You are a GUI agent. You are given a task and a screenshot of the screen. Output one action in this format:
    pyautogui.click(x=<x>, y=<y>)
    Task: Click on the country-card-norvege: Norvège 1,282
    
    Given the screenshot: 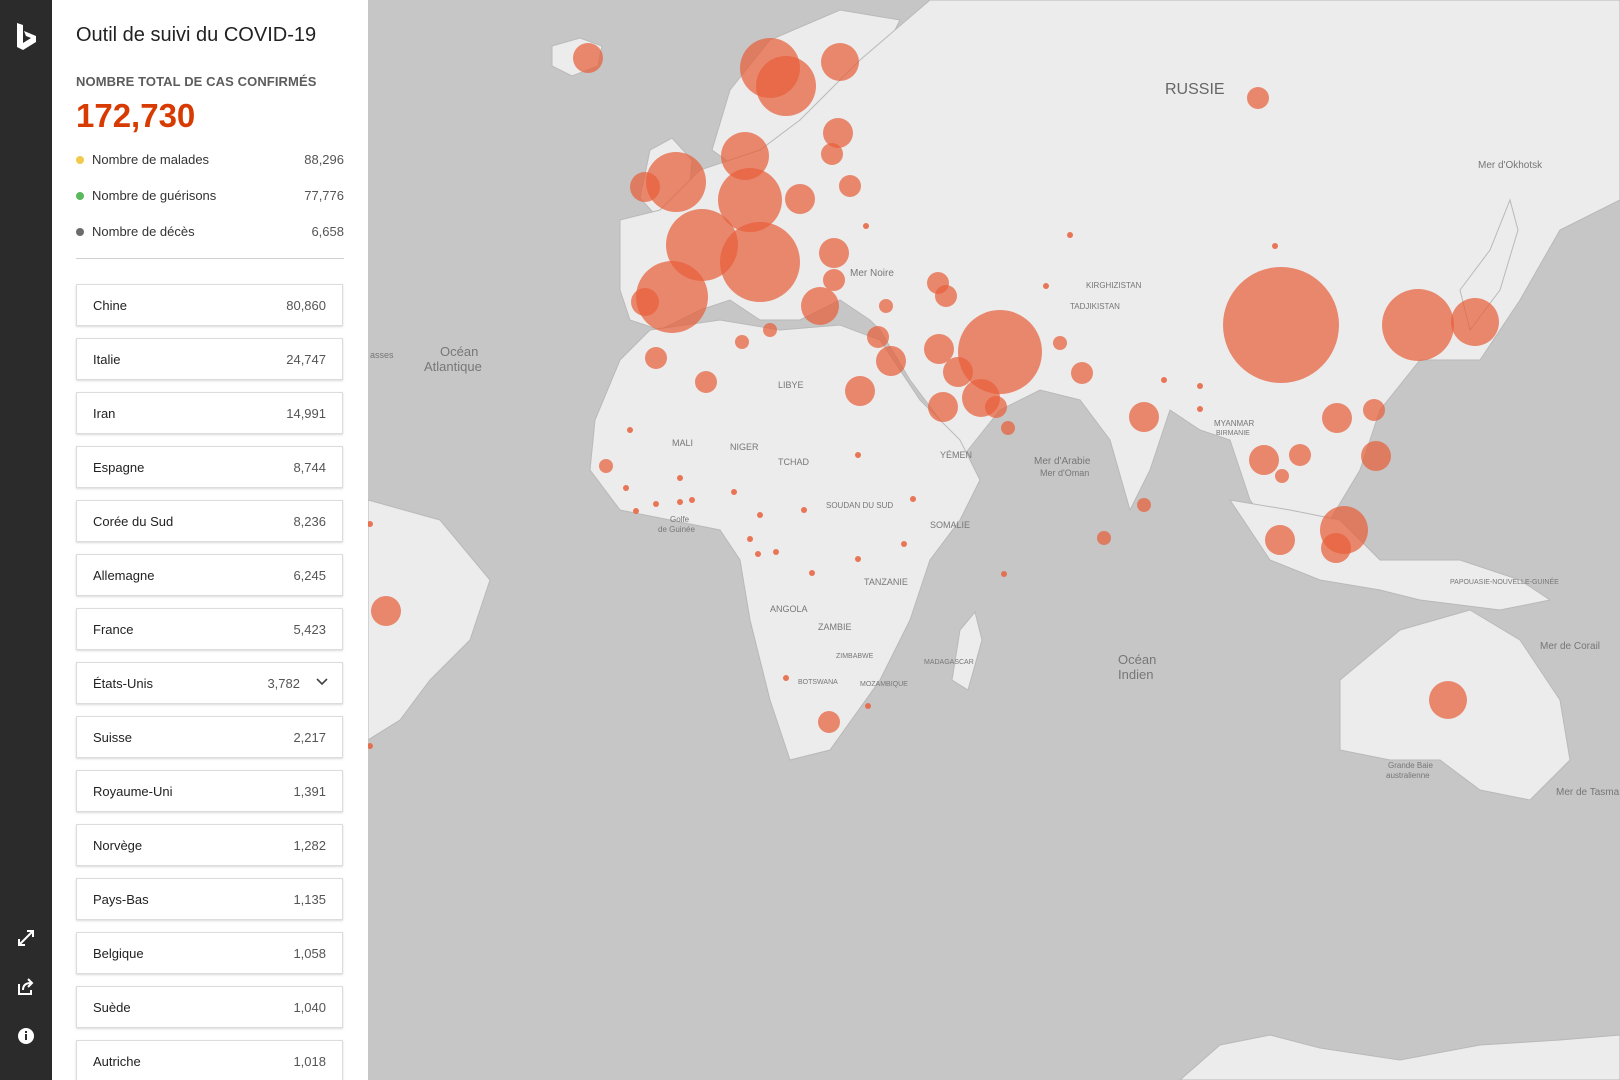 What is the action you would take?
    pyautogui.click(x=209, y=845)
    